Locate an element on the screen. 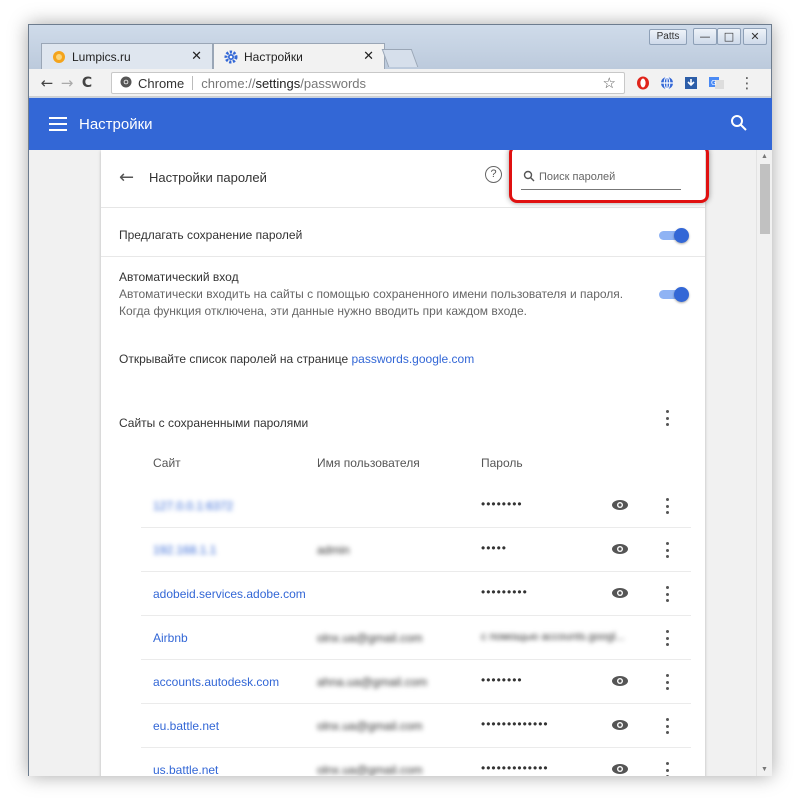  scrollbar-thumb is located at coordinates (765, 199).